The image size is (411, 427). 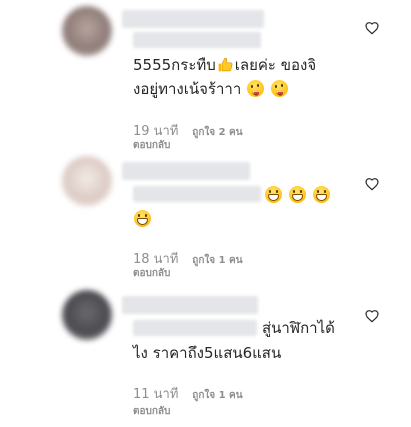 What do you see at coordinates (211, 89) in the screenshot?
I see `comment-text-line-2: งอยู่ทางเน้จร้าาา` at bounding box center [211, 89].